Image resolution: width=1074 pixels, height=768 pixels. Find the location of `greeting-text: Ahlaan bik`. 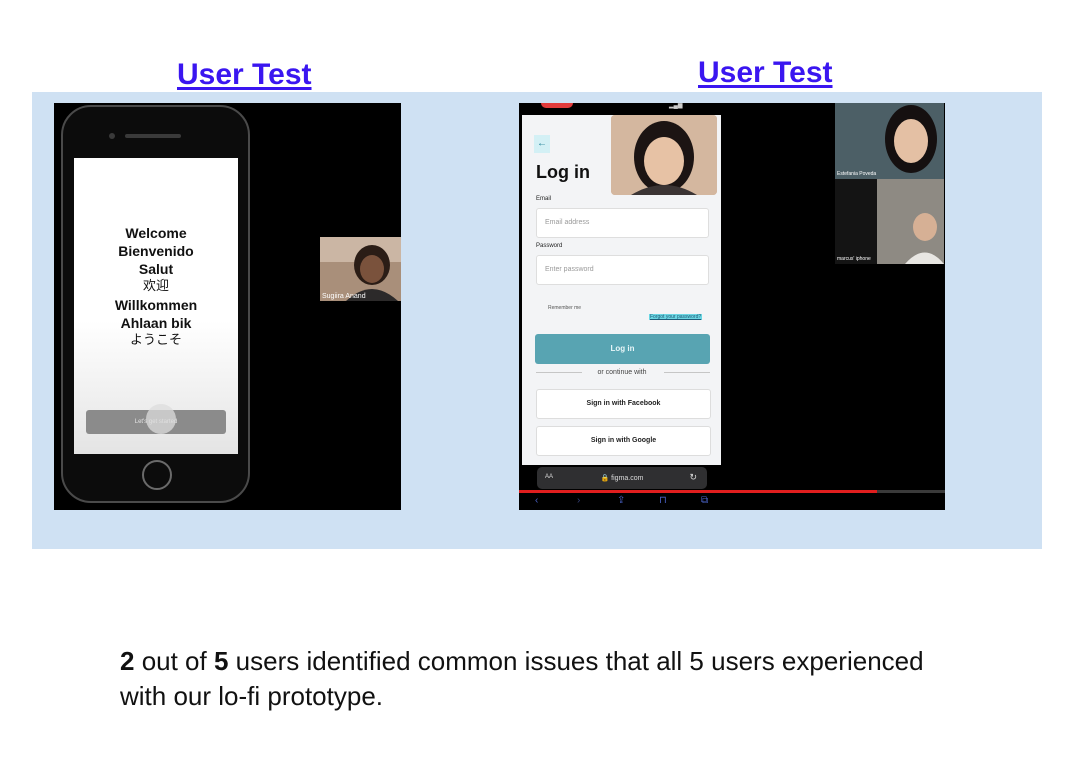

greeting-text: Ahlaan bik is located at coordinates (156, 323).